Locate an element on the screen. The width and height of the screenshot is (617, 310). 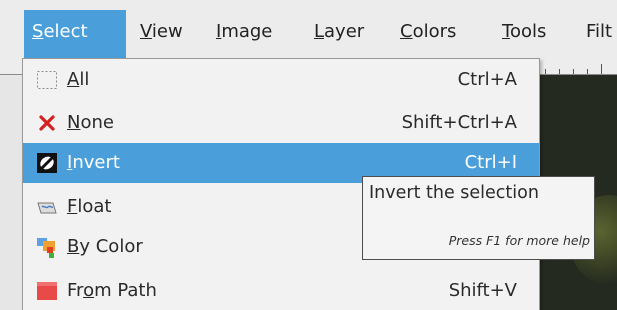
menu-item-by-color-label: By Color is located at coordinates (105, 246).